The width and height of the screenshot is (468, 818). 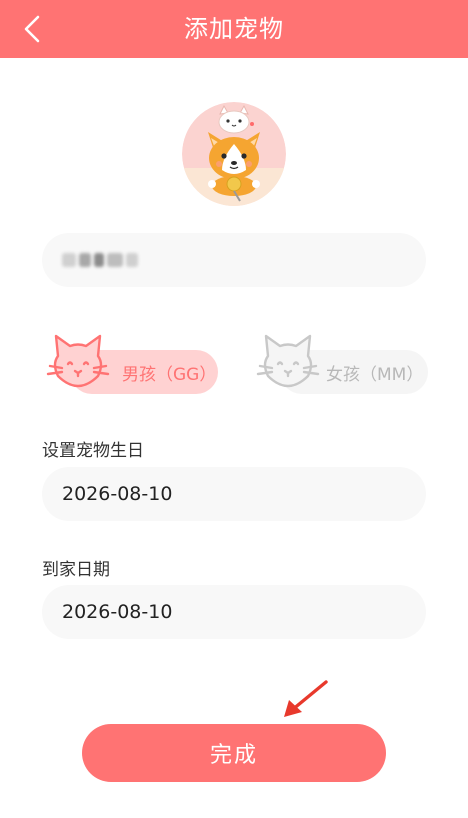 I want to click on pet-avatar, so click(x=234, y=154).